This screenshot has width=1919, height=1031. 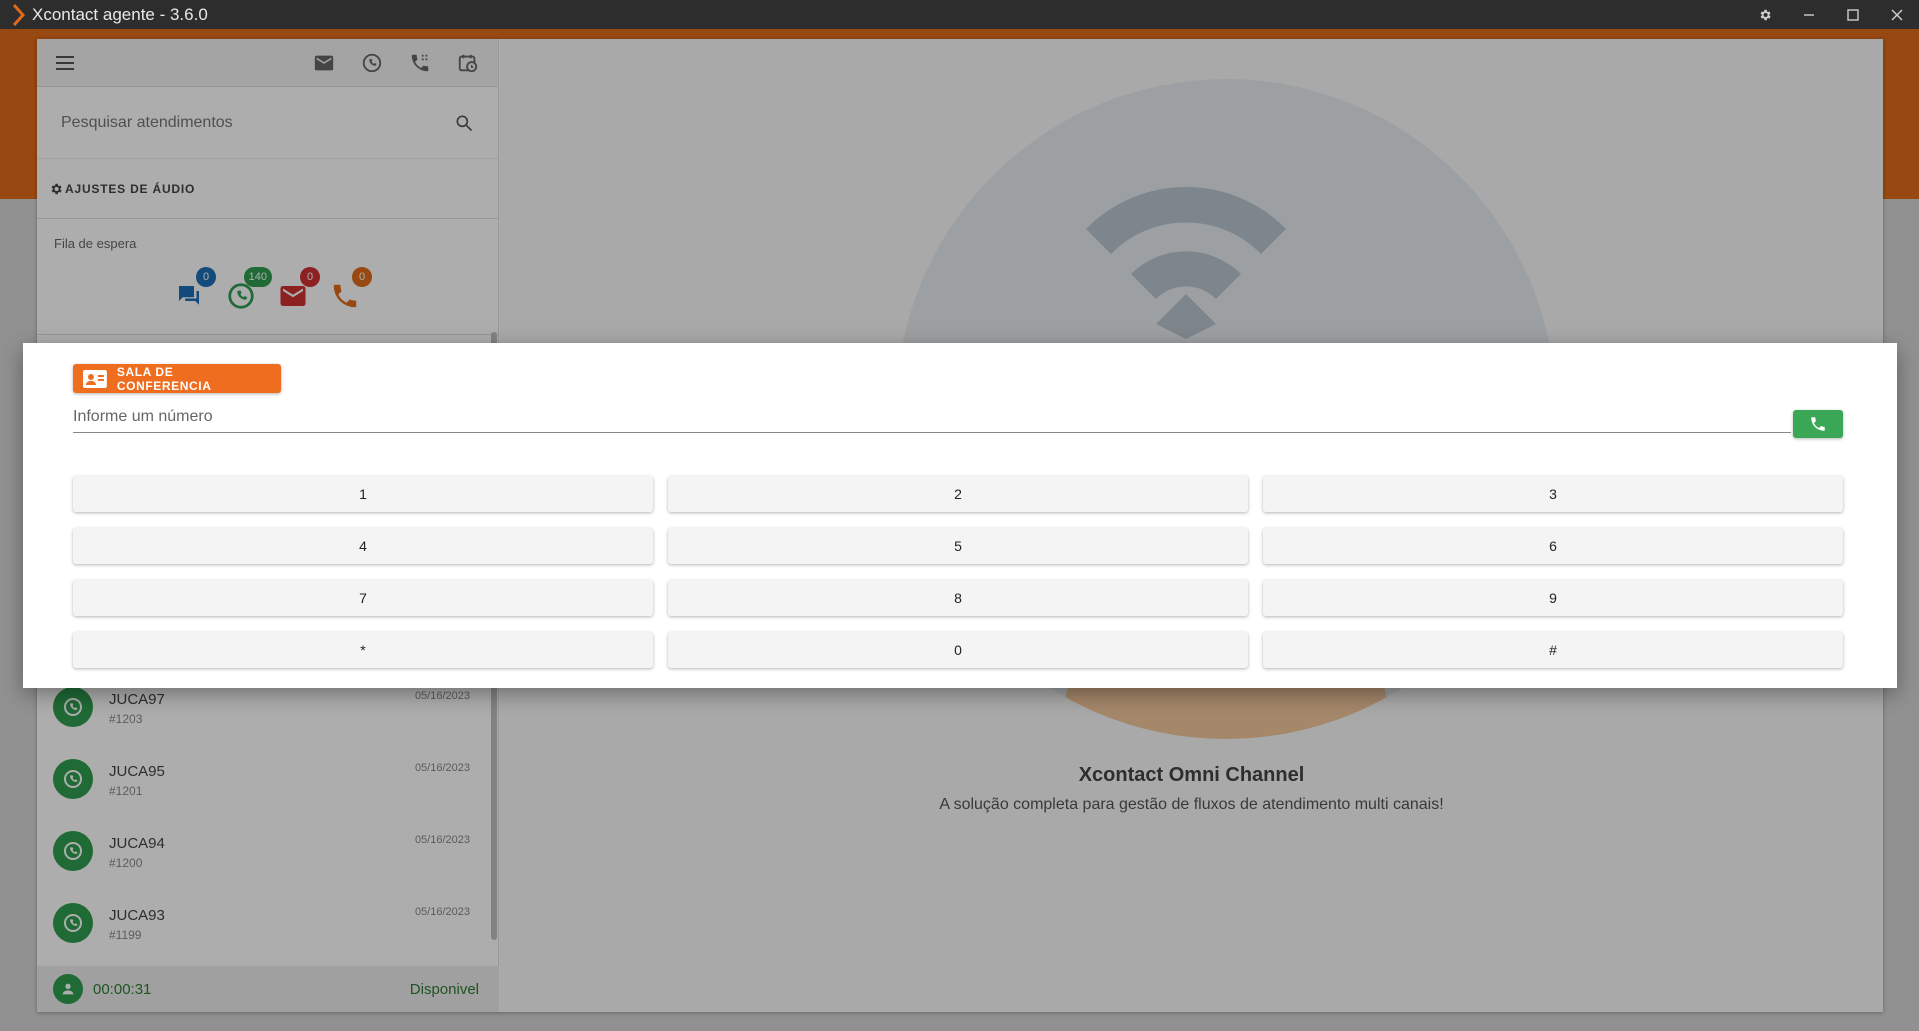 I want to click on phone-number-field, so click(x=932, y=414).